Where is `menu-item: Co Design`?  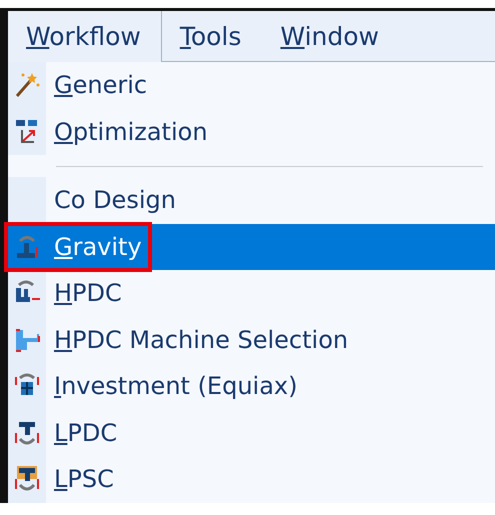
menu-item: Co Design is located at coordinates (115, 200).